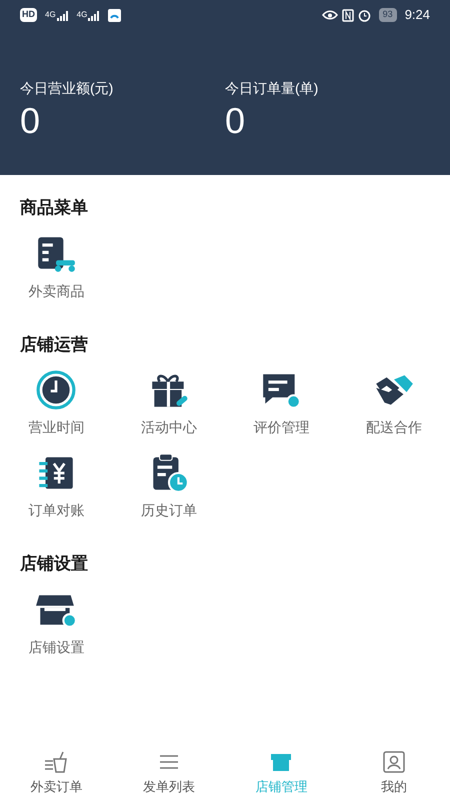 The image size is (450, 800). What do you see at coordinates (67, 88) in the screenshot?
I see `stat-label: 今日营业额(元)` at bounding box center [67, 88].